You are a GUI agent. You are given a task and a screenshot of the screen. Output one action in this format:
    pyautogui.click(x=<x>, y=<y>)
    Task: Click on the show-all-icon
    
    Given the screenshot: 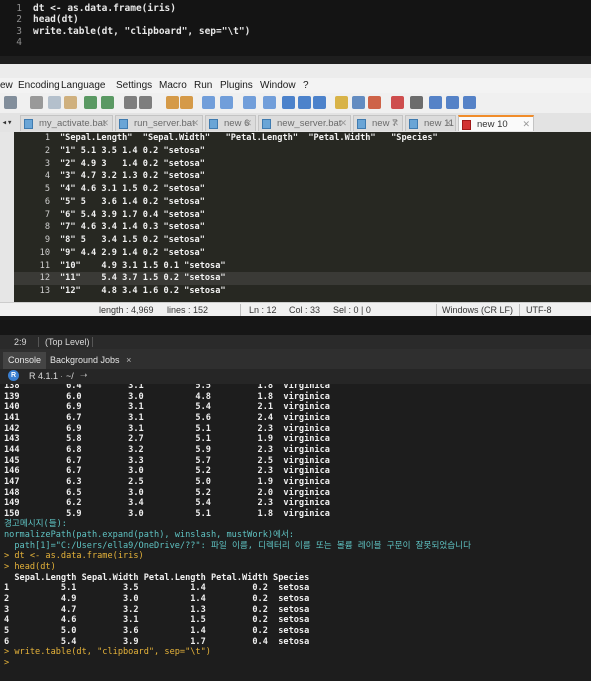 What is the action you would take?
    pyautogui.click(x=249, y=102)
    